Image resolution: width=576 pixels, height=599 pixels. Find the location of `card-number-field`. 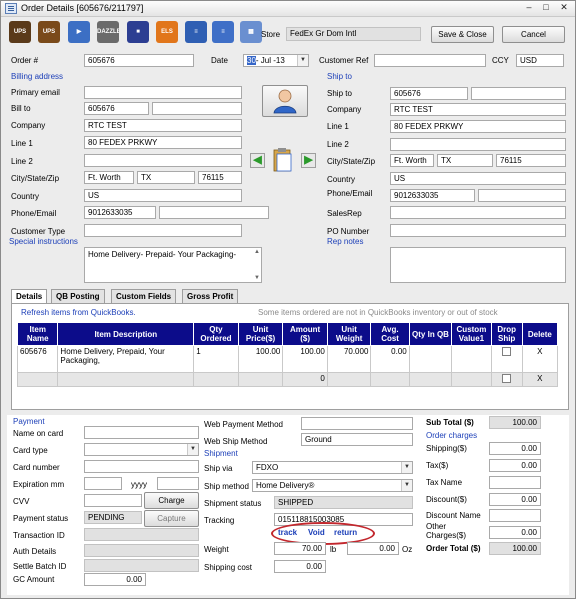

card-number-field is located at coordinates (141, 466).